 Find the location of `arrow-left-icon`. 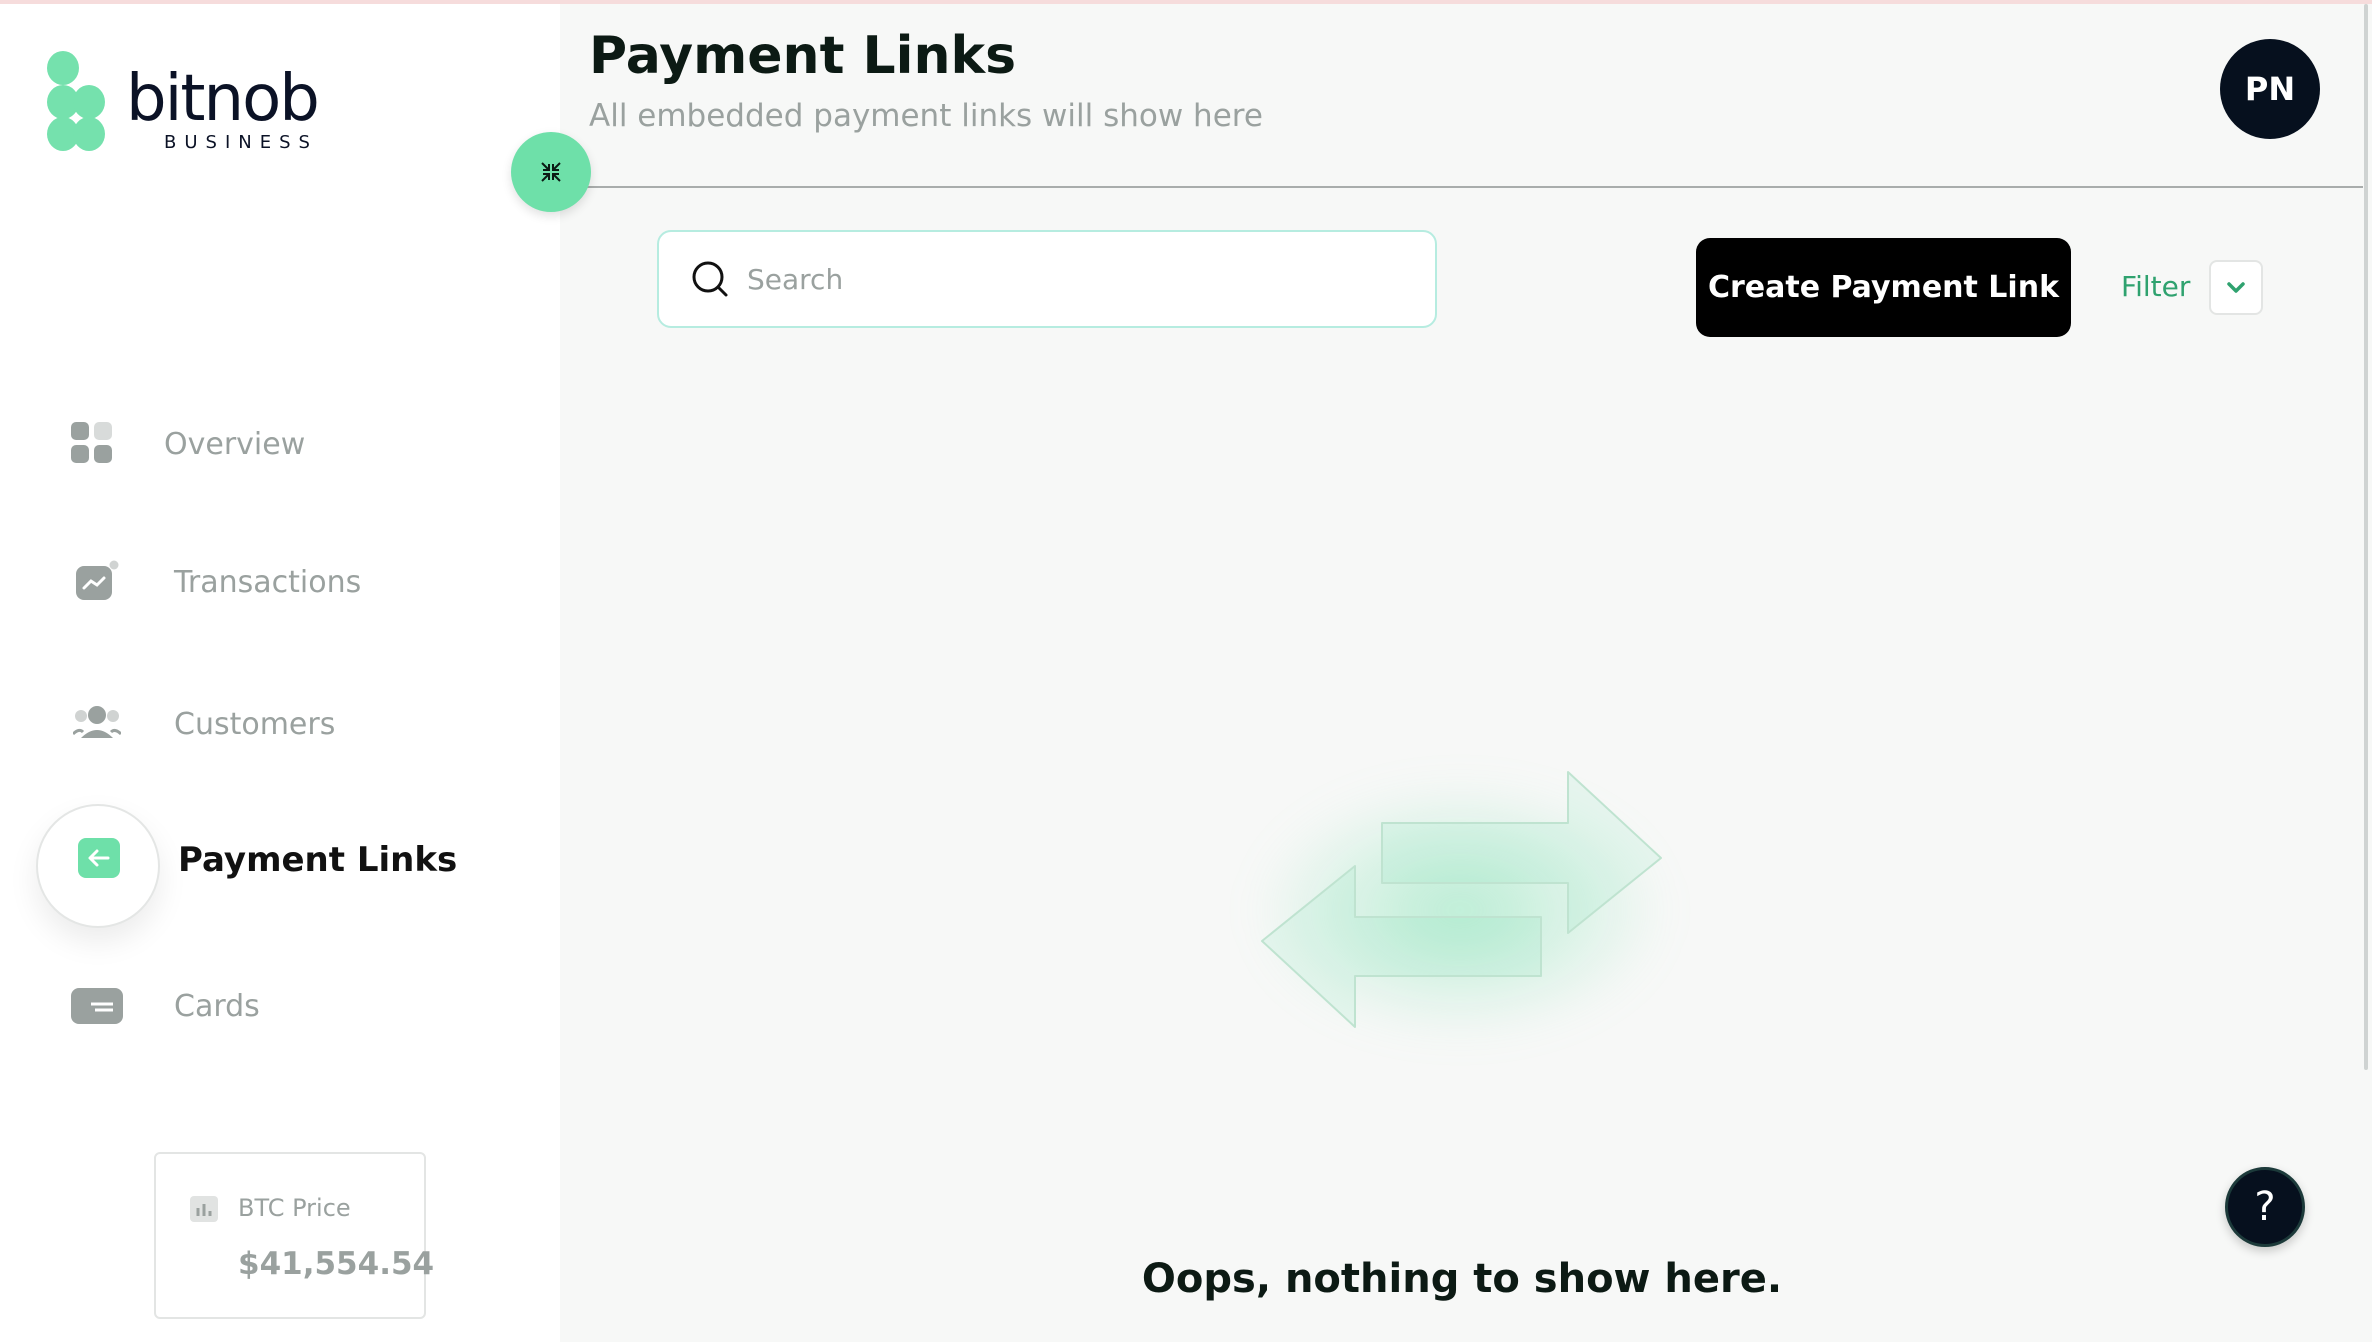

arrow-left-icon is located at coordinates (99, 858).